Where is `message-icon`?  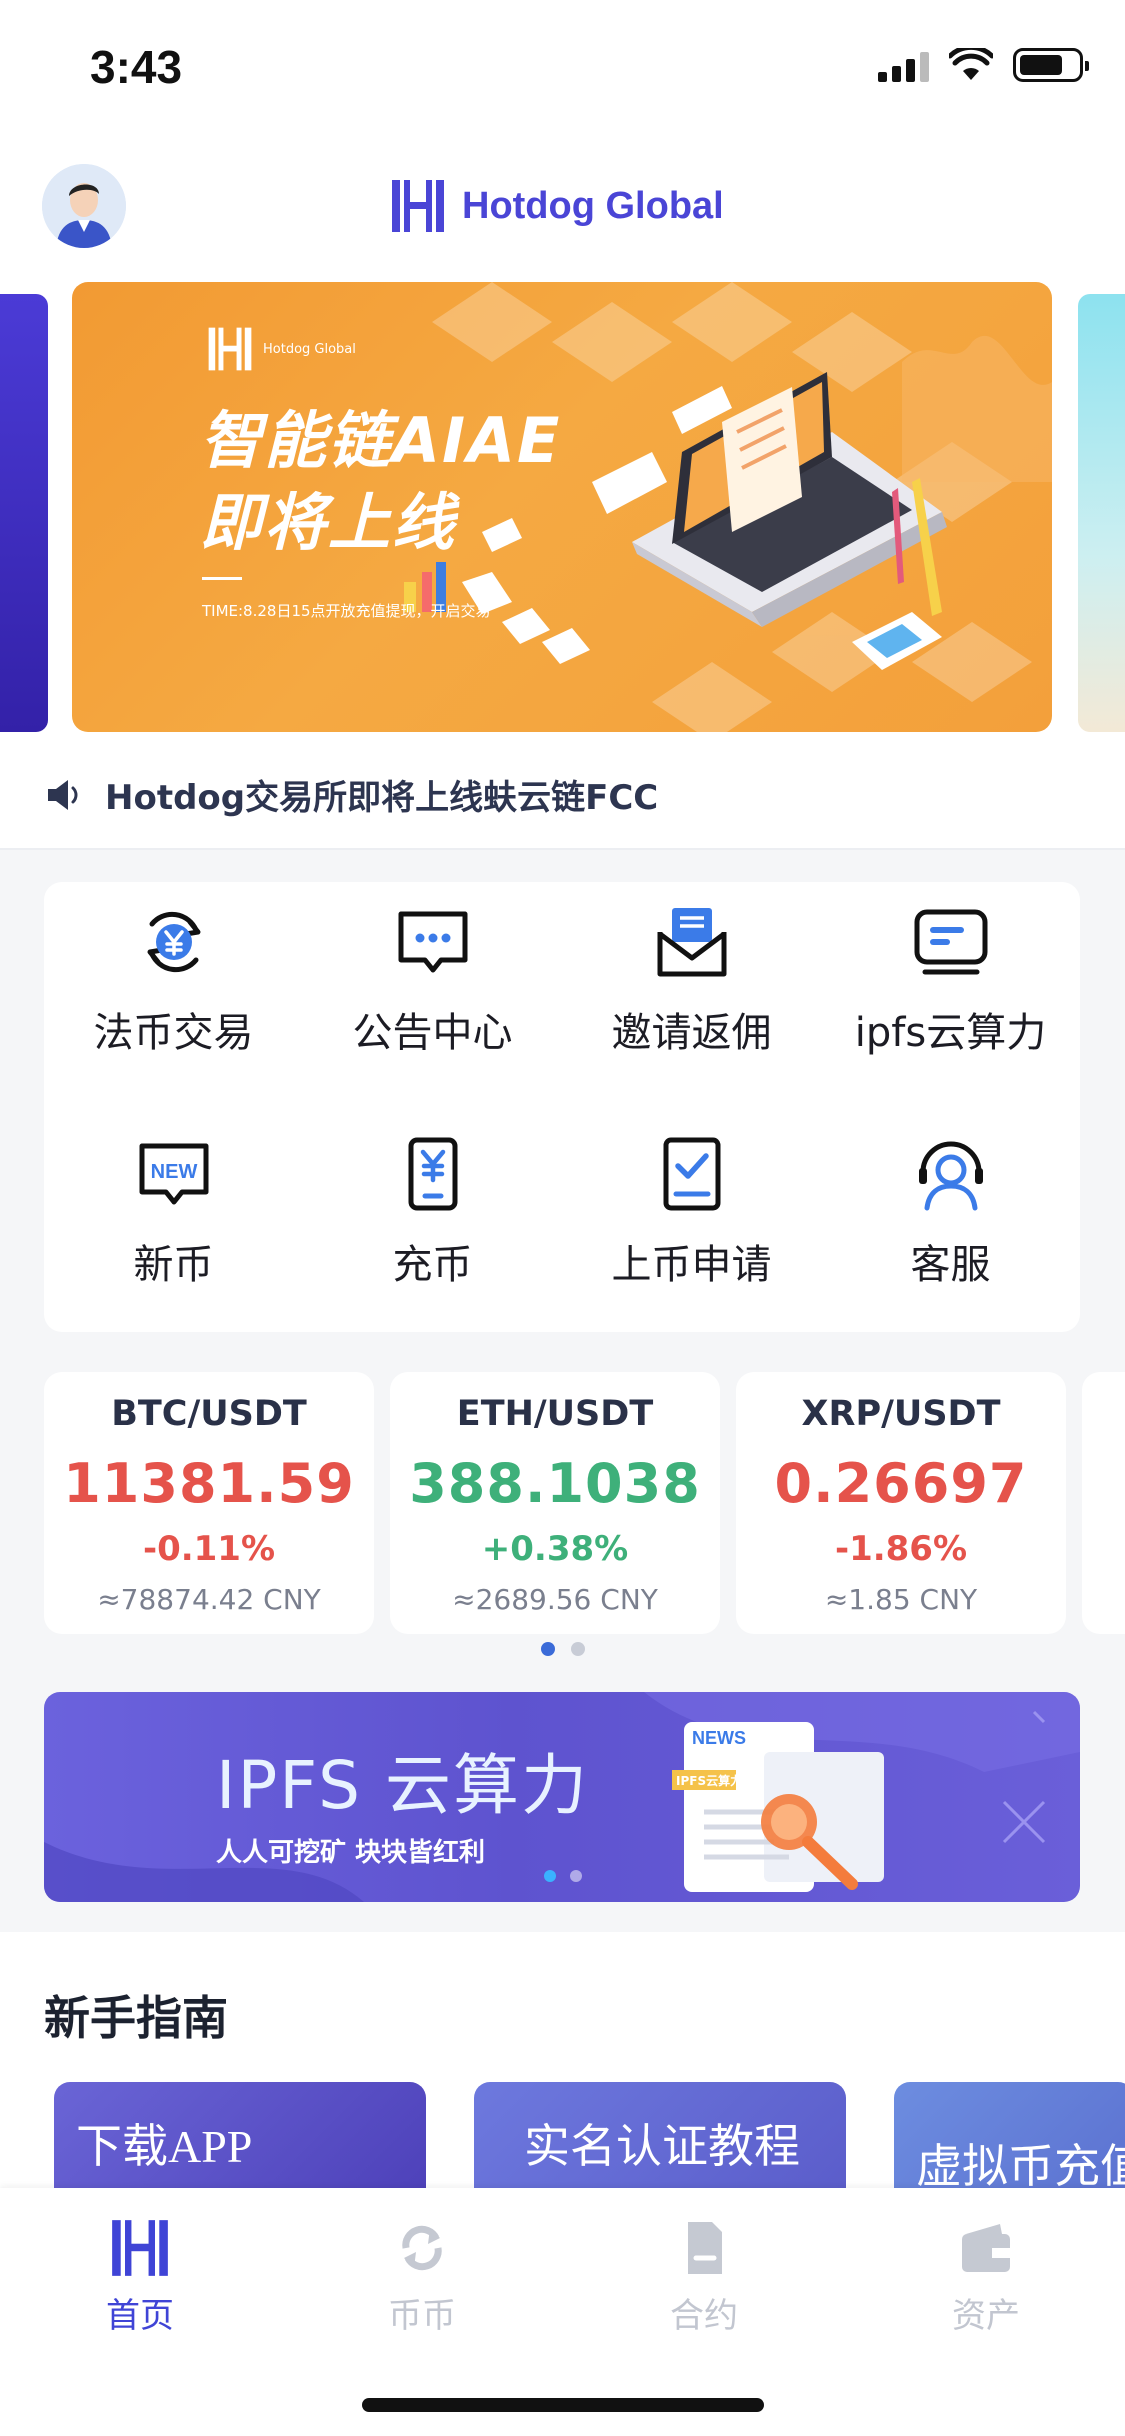
message-icon is located at coordinates (433, 942).